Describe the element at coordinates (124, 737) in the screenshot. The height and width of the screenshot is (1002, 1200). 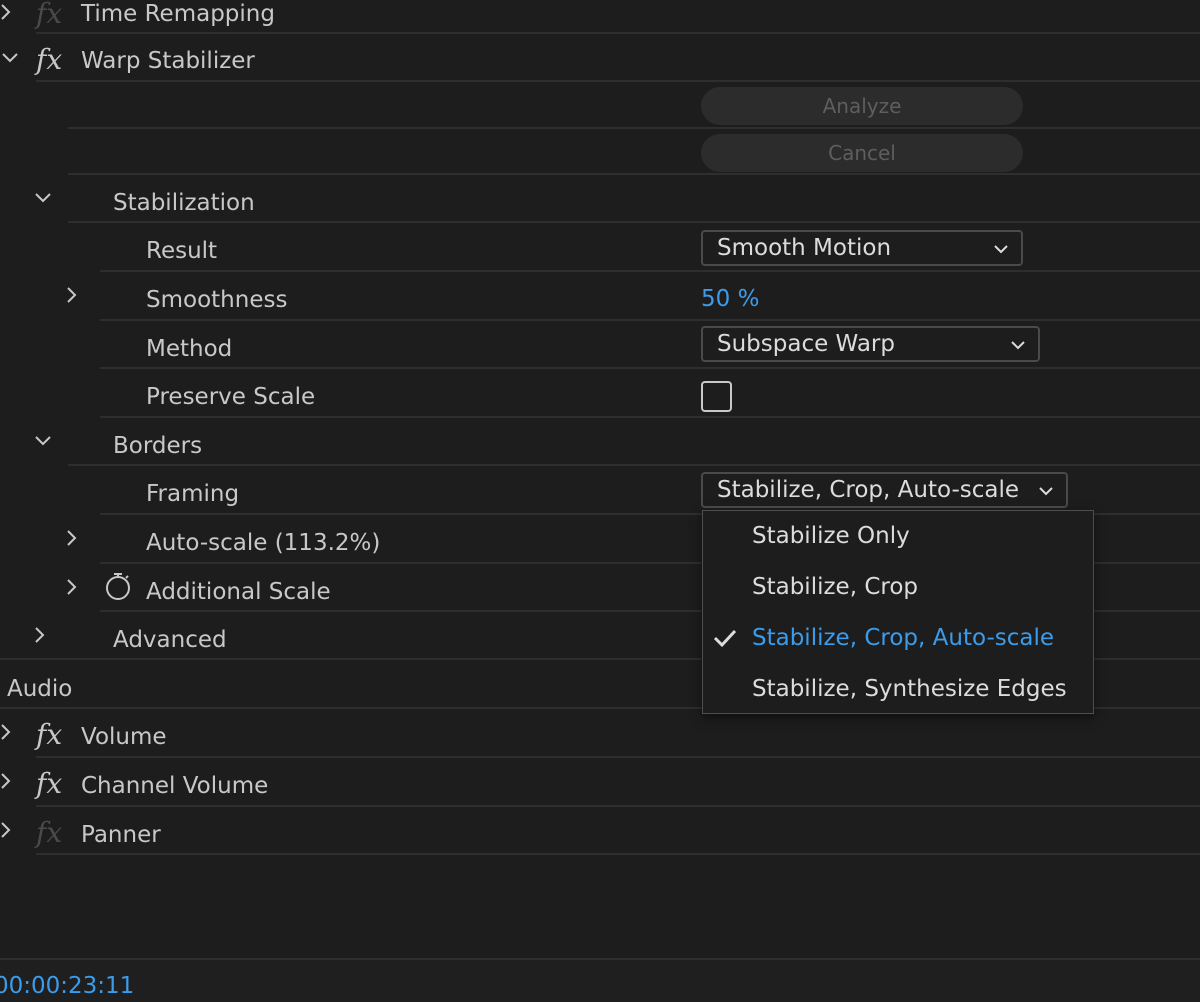
I see `effect-label-volume: Volume` at that location.